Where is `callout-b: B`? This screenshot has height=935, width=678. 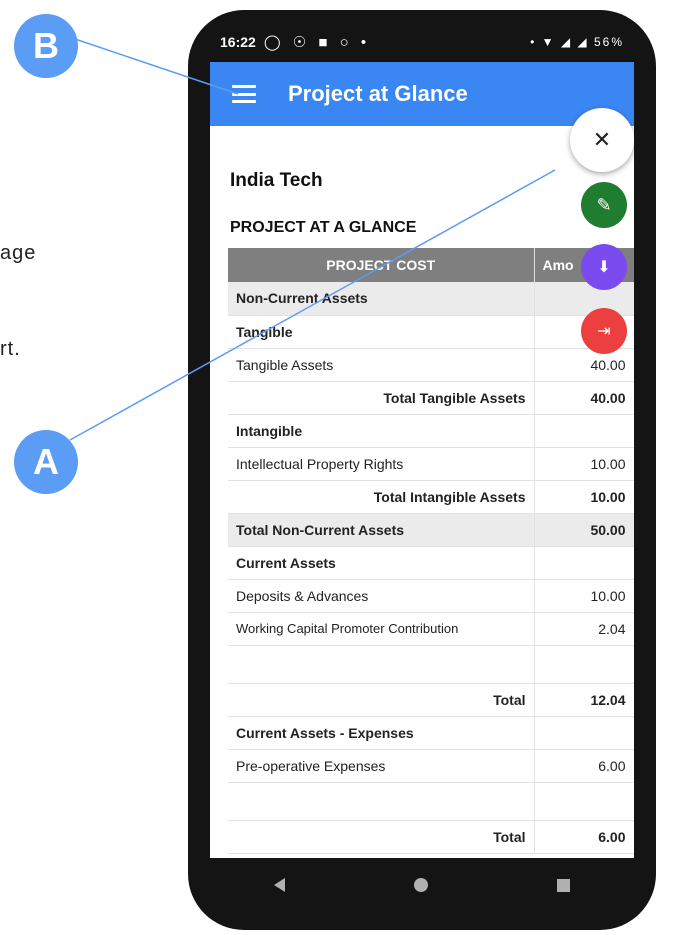 callout-b: B is located at coordinates (46, 46).